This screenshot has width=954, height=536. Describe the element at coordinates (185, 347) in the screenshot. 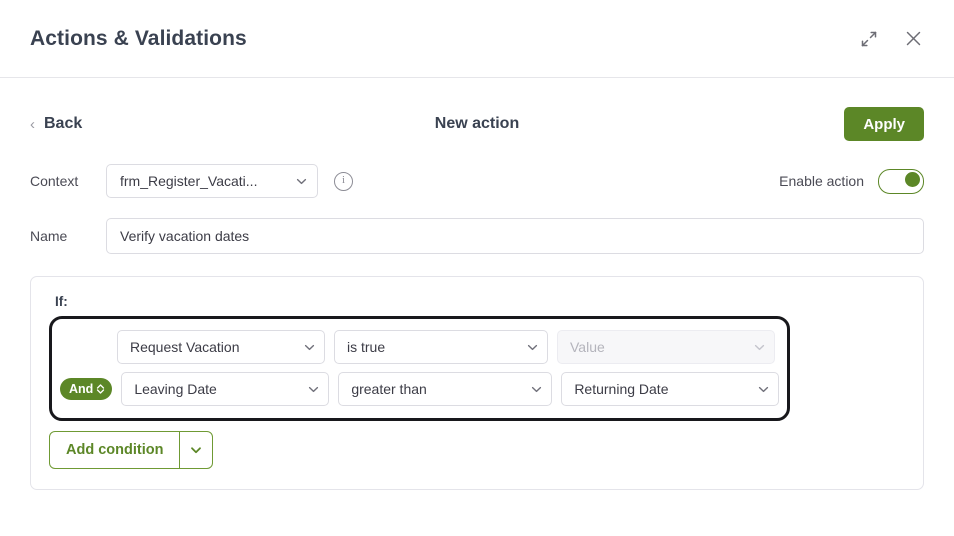

I see `condition-field-value: Request Vacation` at that location.